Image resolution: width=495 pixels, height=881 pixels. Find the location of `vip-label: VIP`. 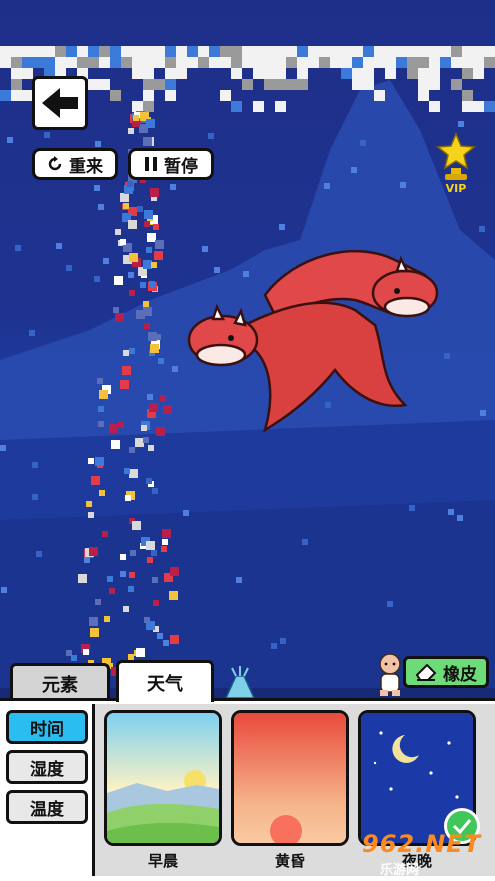

vip-label: VIP is located at coordinates (456, 188).